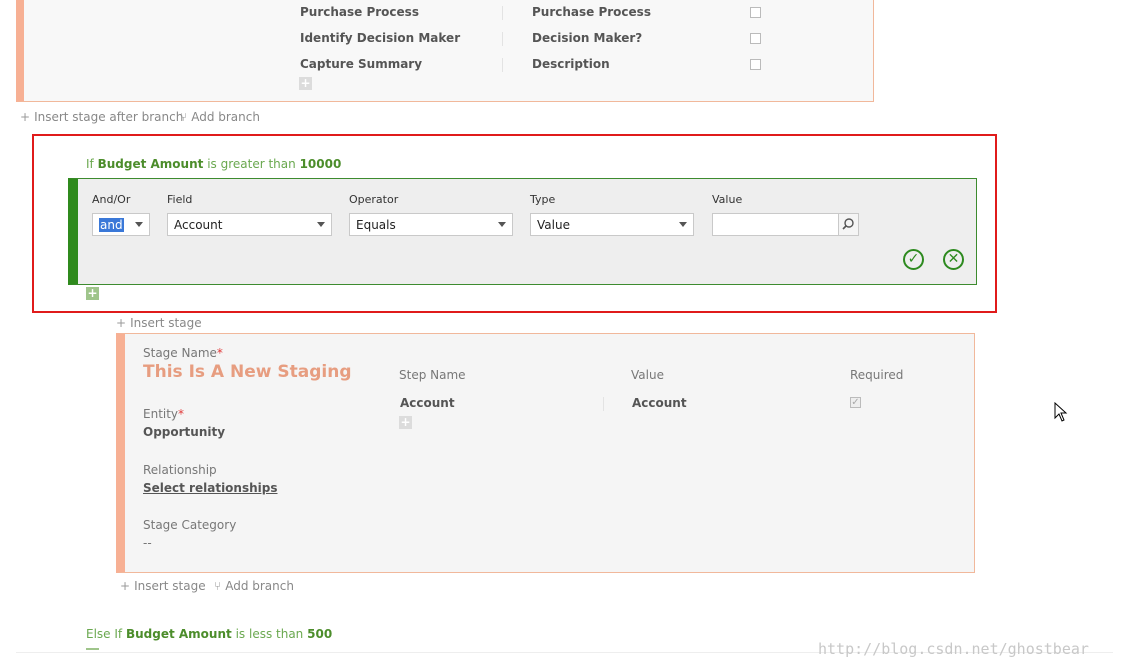  What do you see at coordinates (591, 12) in the screenshot?
I see `step-field-1: Purchase Process` at bounding box center [591, 12].